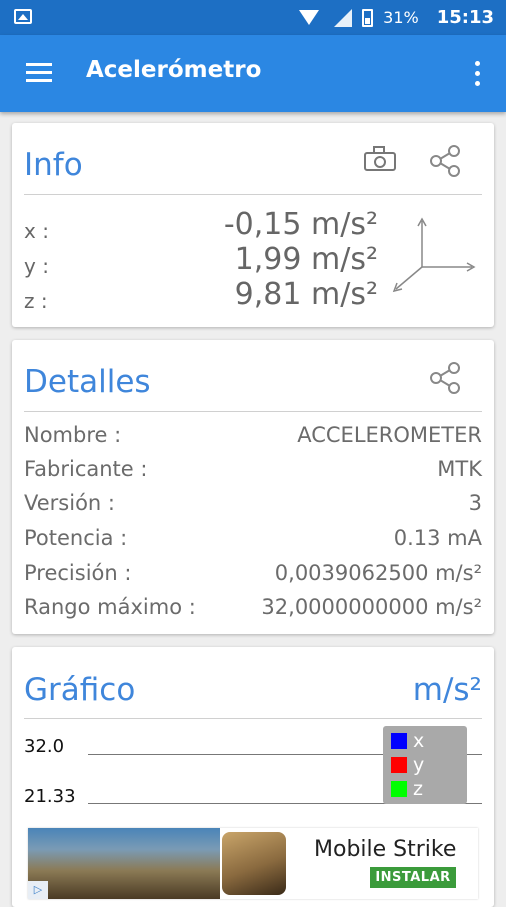  What do you see at coordinates (407, 765) in the screenshot?
I see `legend-item-y: y` at bounding box center [407, 765].